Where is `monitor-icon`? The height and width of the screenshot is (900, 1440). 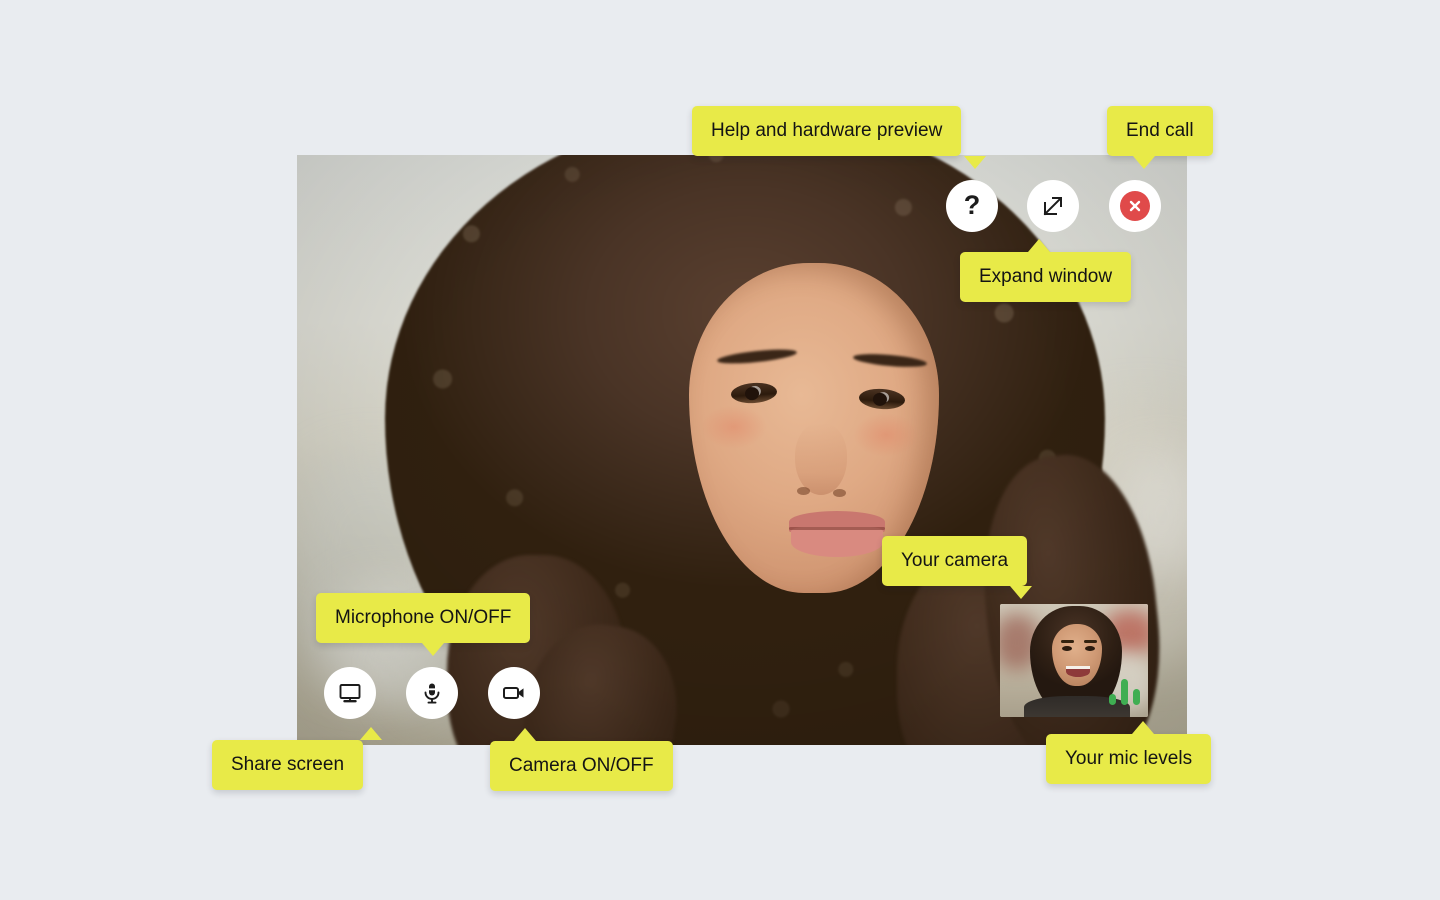
monitor-icon is located at coordinates (350, 693).